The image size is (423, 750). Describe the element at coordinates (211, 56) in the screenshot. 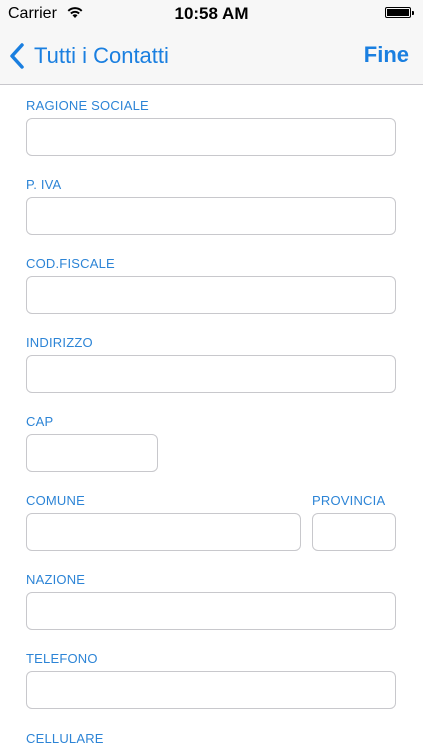

I see `navigation-bar: Tutti i Contatti Fine` at that location.